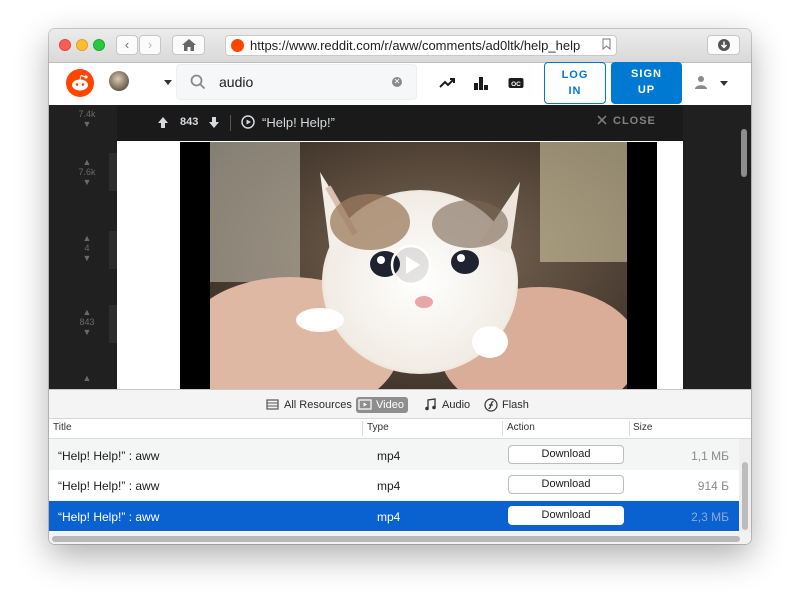  What do you see at coordinates (163, 122) in the screenshot?
I see `upvote-icon` at bounding box center [163, 122].